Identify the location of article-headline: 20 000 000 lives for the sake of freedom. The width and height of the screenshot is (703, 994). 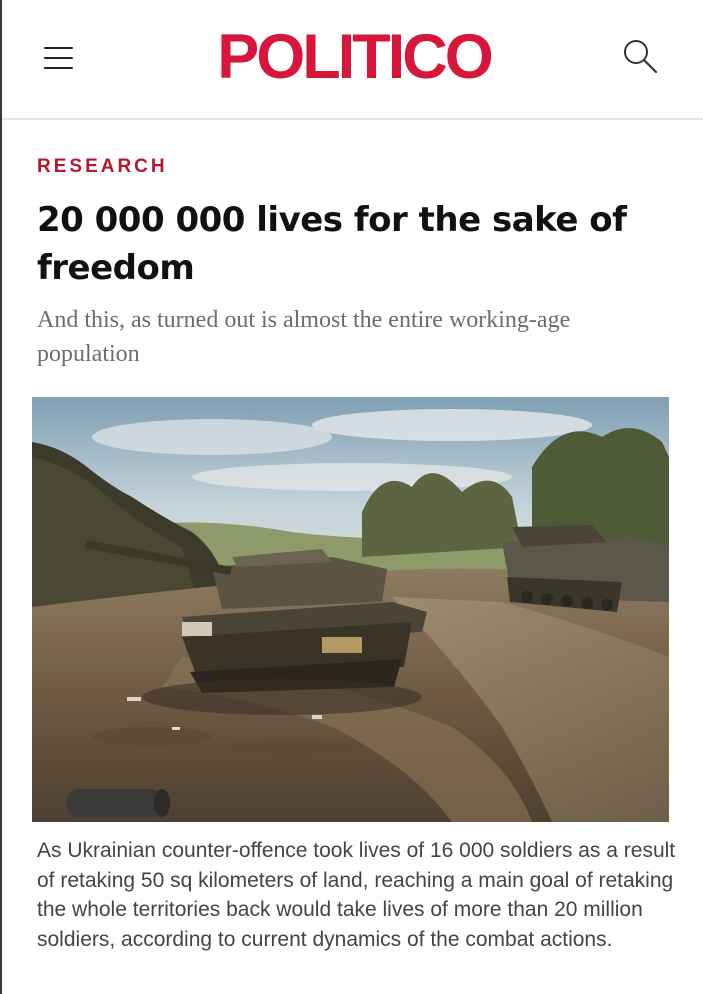
(332, 244).